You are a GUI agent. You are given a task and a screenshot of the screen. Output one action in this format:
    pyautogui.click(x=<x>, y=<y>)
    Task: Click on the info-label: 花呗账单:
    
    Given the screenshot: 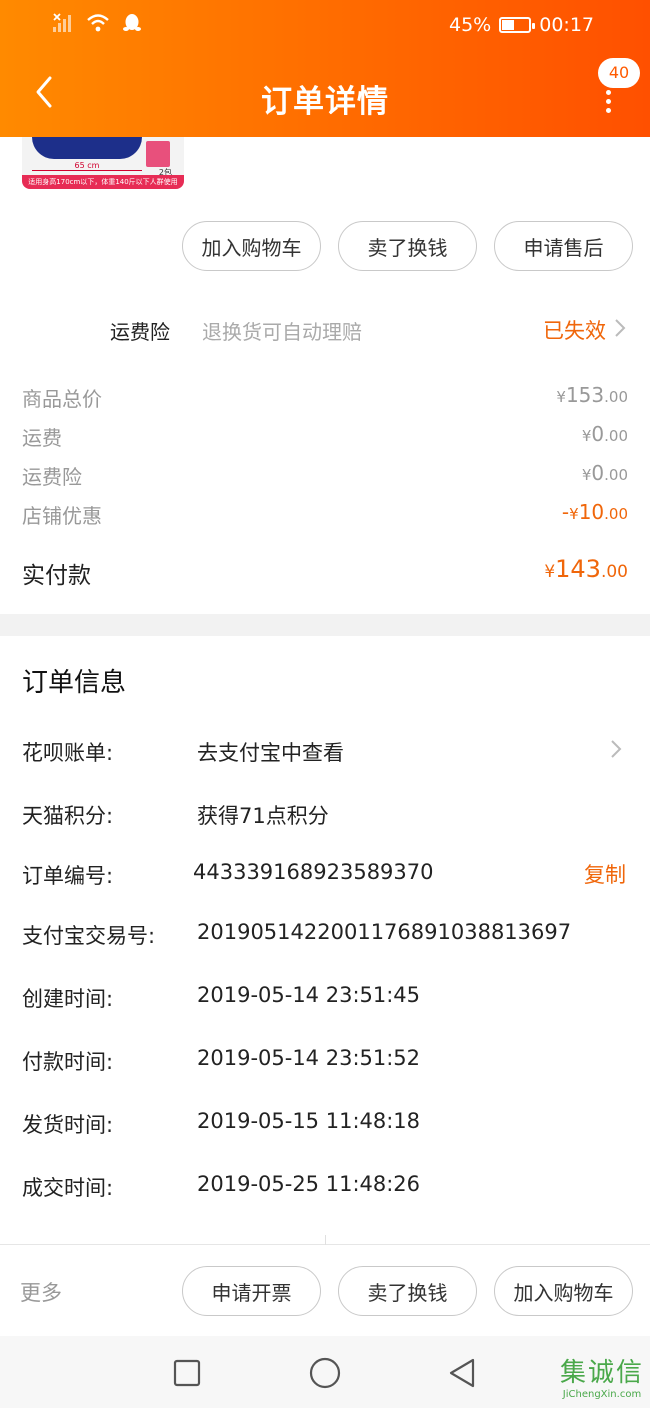 What is the action you would take?
    pyautogui.click(x=68, y=753)
    